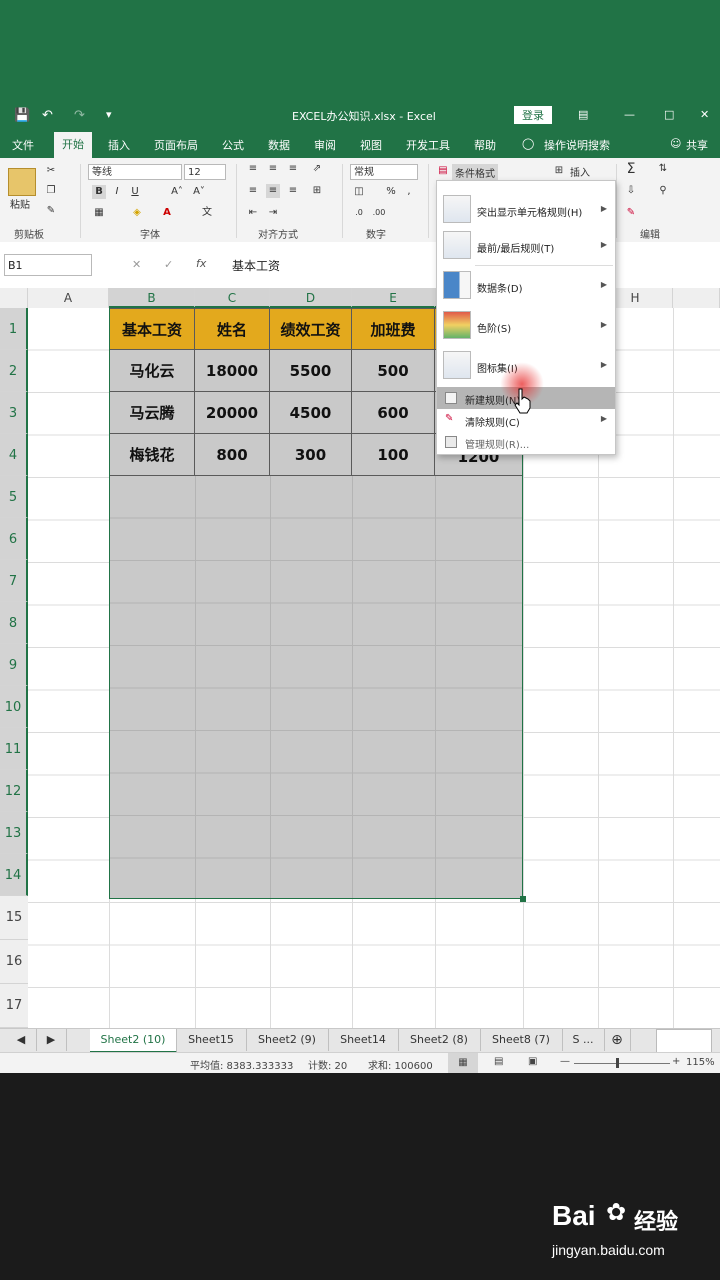  What do you see at coordinates (359, 213) in the screenshot?
I see `increase-decimal-icon: .0` at bounding box center [359, 213].